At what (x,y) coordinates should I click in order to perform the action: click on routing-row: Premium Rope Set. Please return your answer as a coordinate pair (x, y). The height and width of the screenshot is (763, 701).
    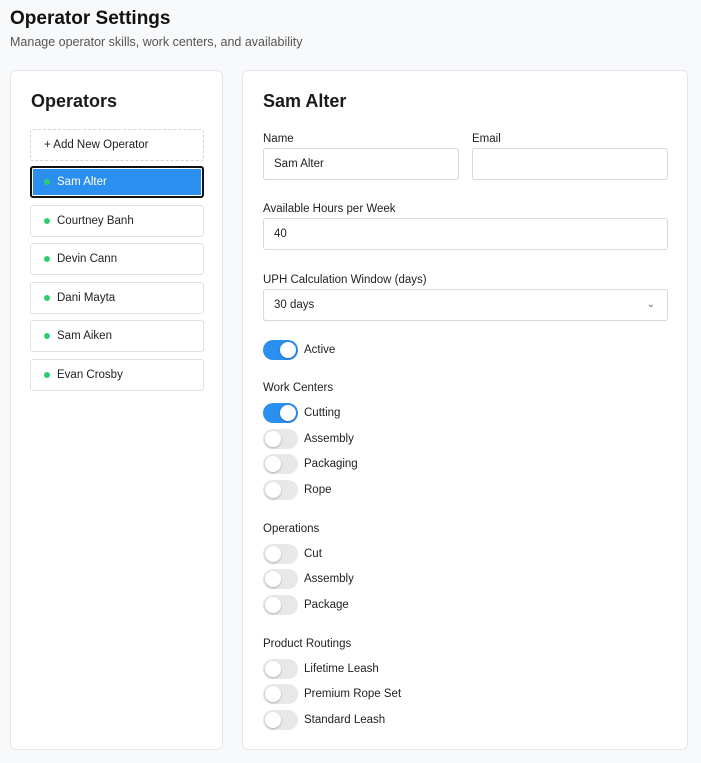
    Looking at the image, I should click on (332, 694).